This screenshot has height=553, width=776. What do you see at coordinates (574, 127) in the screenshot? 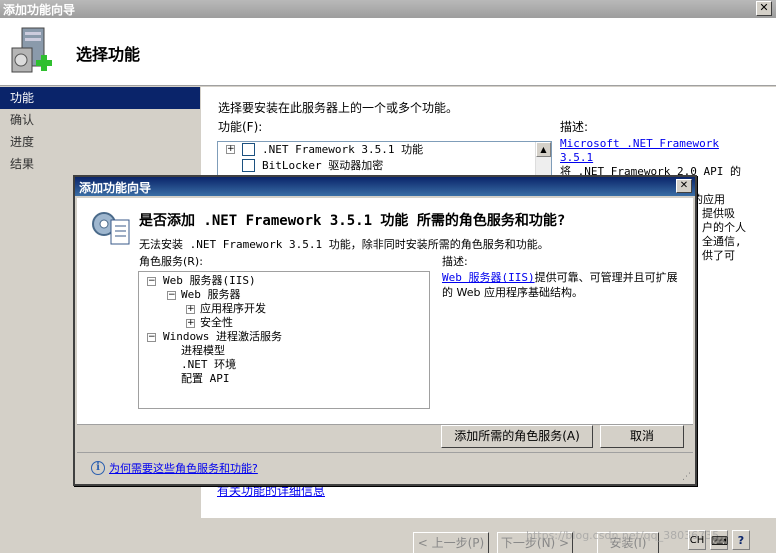
I see `description-label: 描述:` at bounding box center [574, 127].